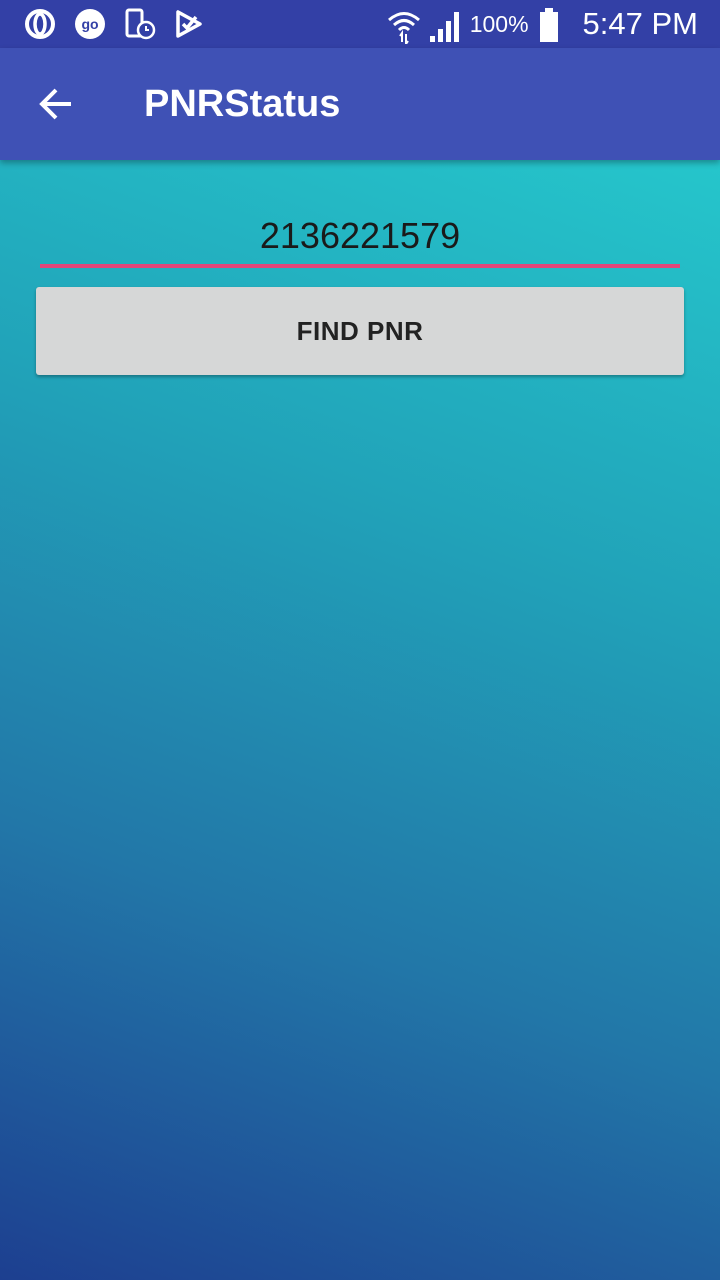 Image resolution: width=720 pixels, height=1280 pixels. What do you see at coordinates (403, 28) in the screenshot?
I see `wifi-icon` at bounding box center [403, 28].